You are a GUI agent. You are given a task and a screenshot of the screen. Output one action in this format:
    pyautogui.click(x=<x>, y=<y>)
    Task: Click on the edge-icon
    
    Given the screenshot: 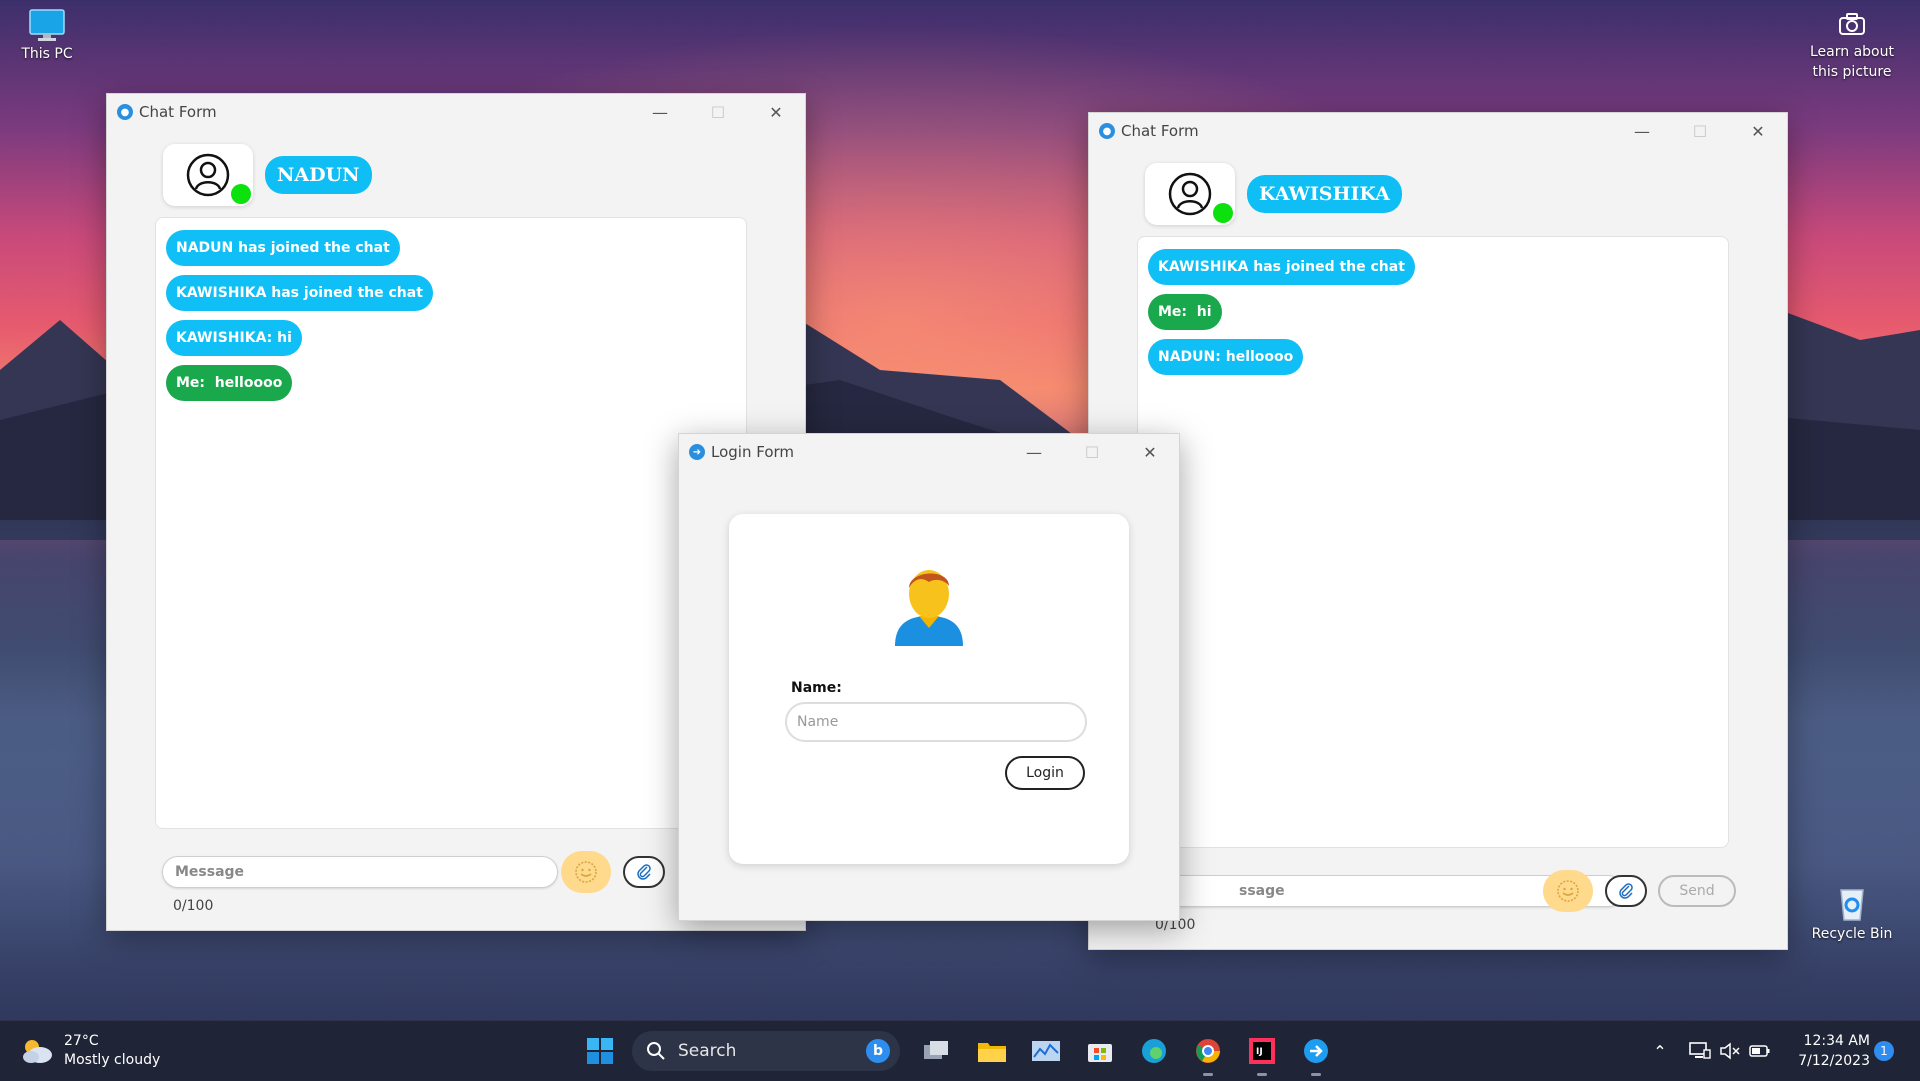 What is the action you would take?
    pyautogui.click(x=1154, y=1051)
    